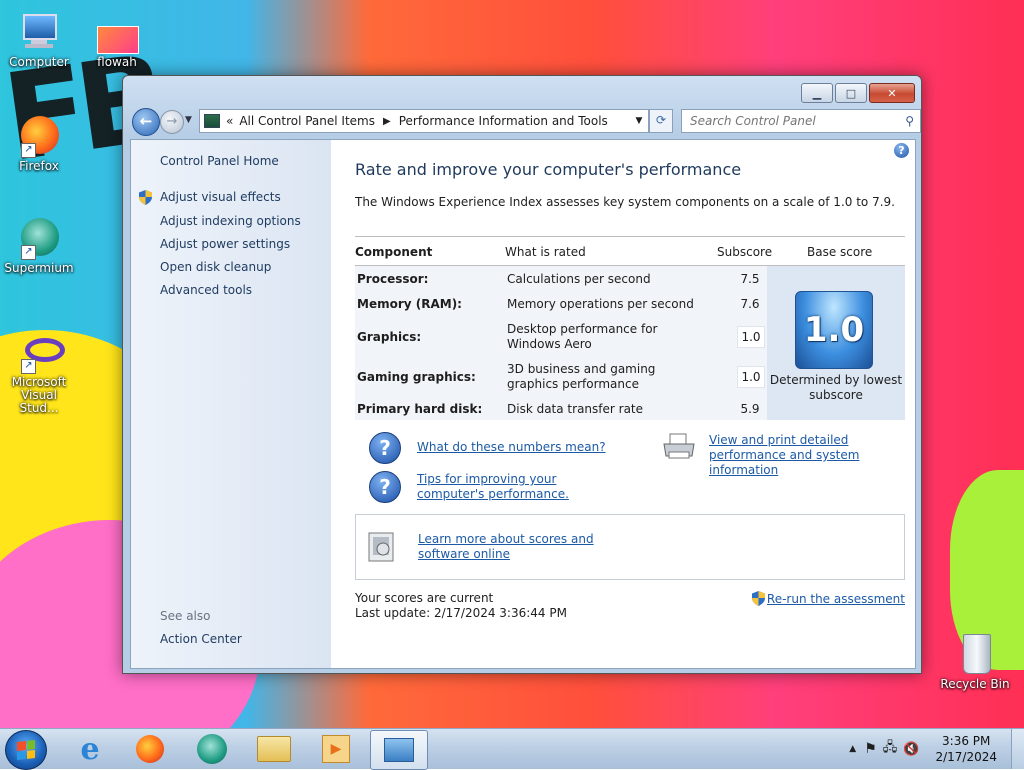  Describe the element at coordinates (966, 749) in the screenshot. I see `clock: 3:36 PM 2/17/2024` at that location.